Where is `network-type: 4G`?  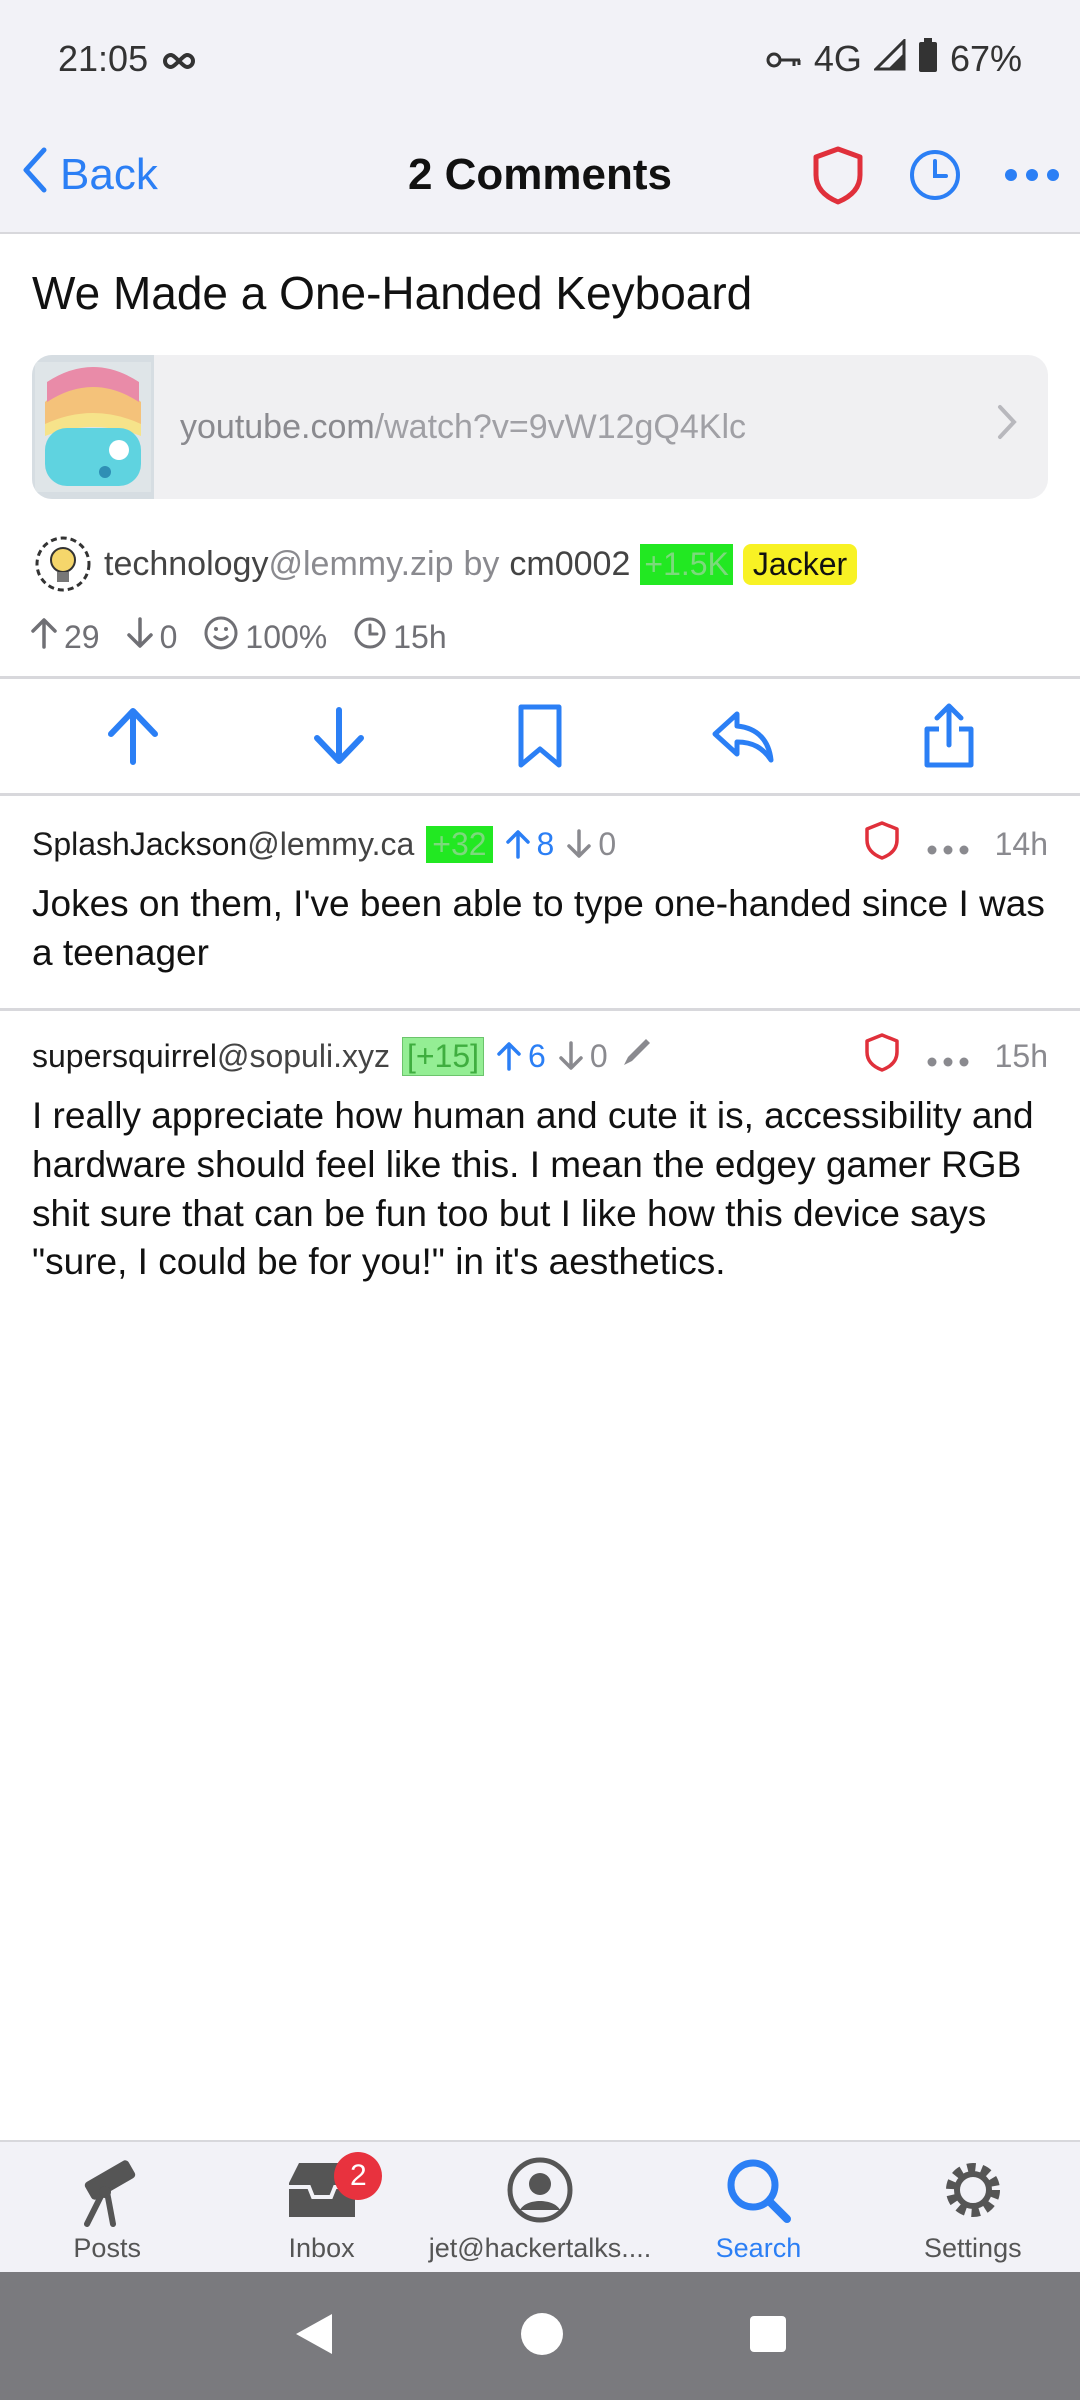 network-type: 4G is located at coordinates (837, 58).